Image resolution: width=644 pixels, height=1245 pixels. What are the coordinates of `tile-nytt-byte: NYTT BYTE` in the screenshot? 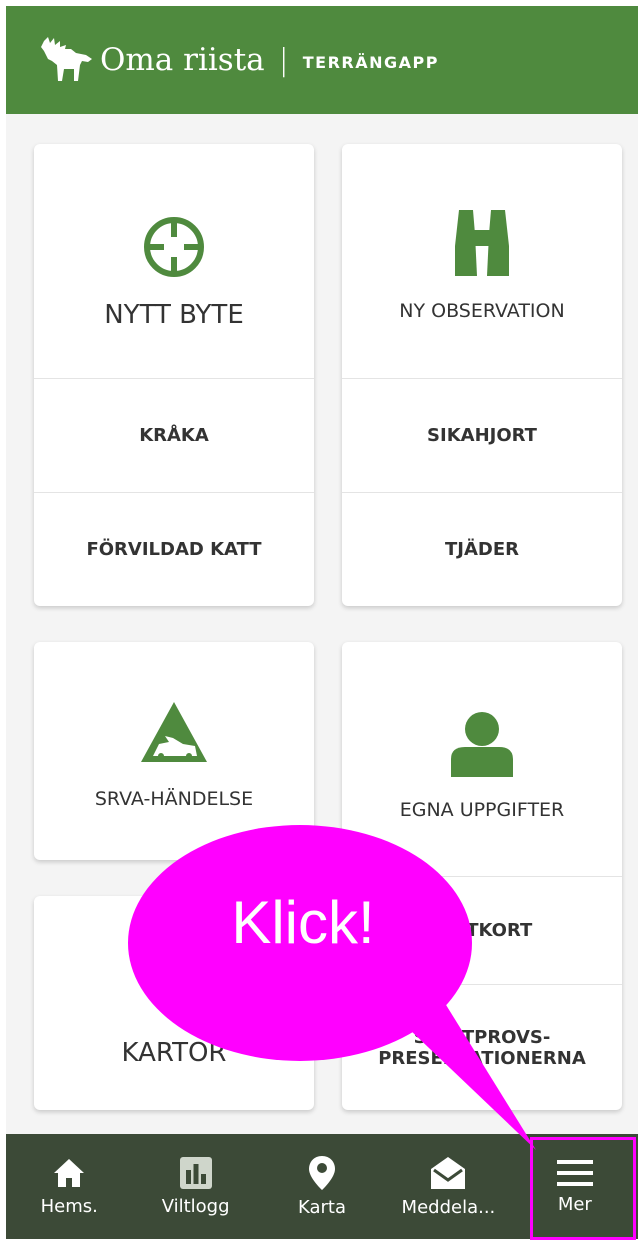 It's located at (174, 261).